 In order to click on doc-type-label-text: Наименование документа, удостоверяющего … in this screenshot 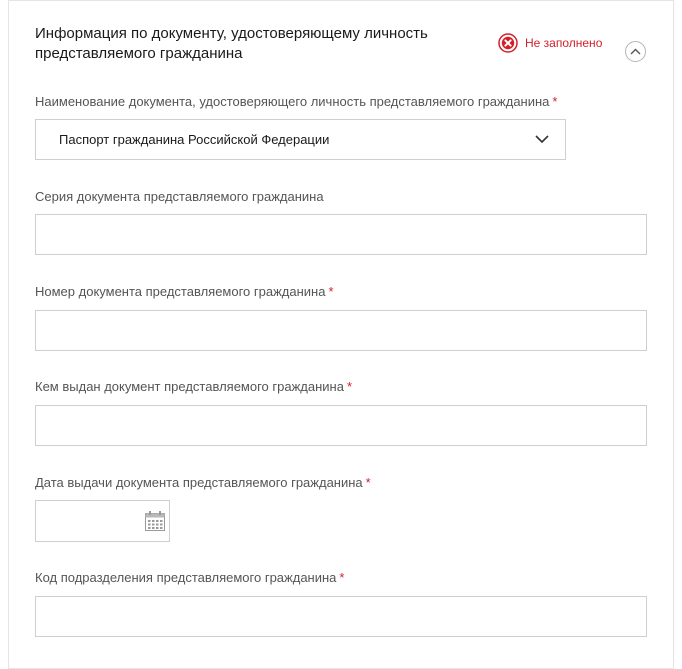, I will do `click(292, 101)`.